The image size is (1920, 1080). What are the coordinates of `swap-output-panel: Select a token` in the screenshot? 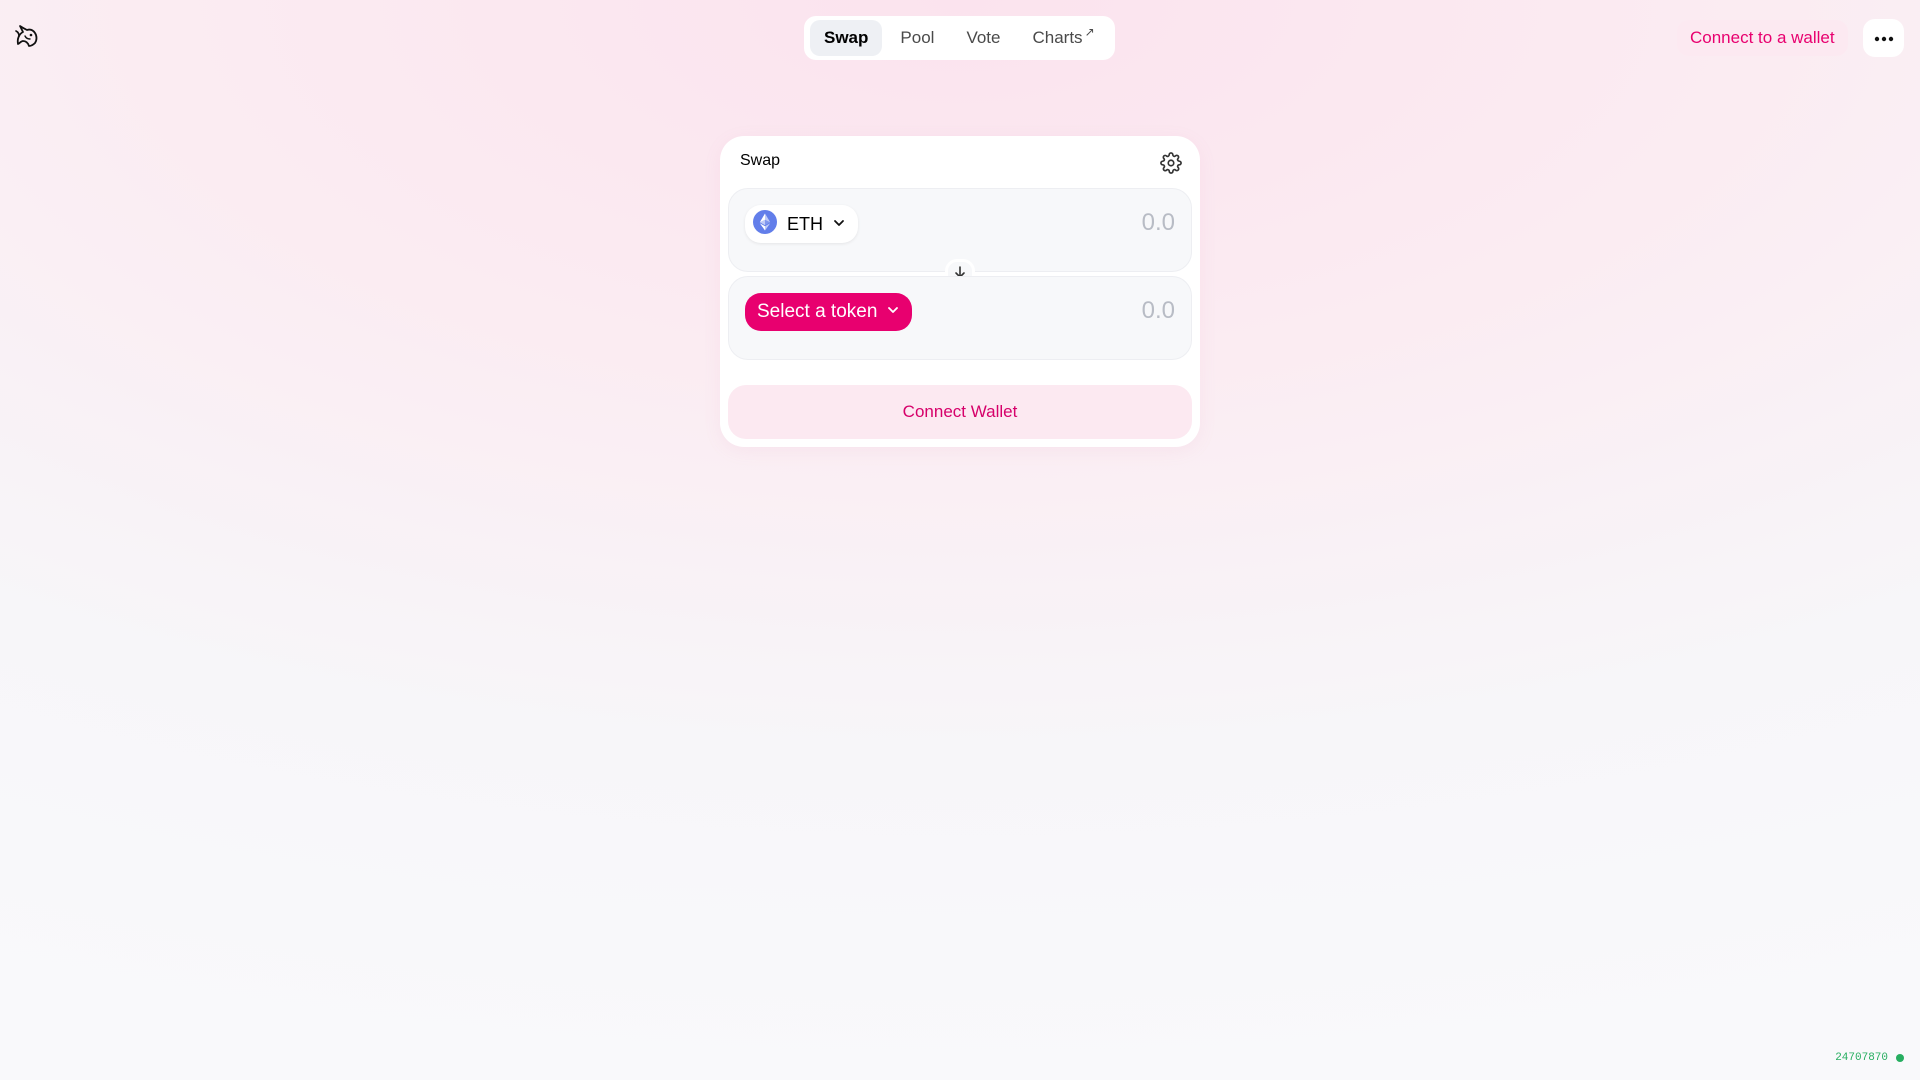 It's located at (960, 318).